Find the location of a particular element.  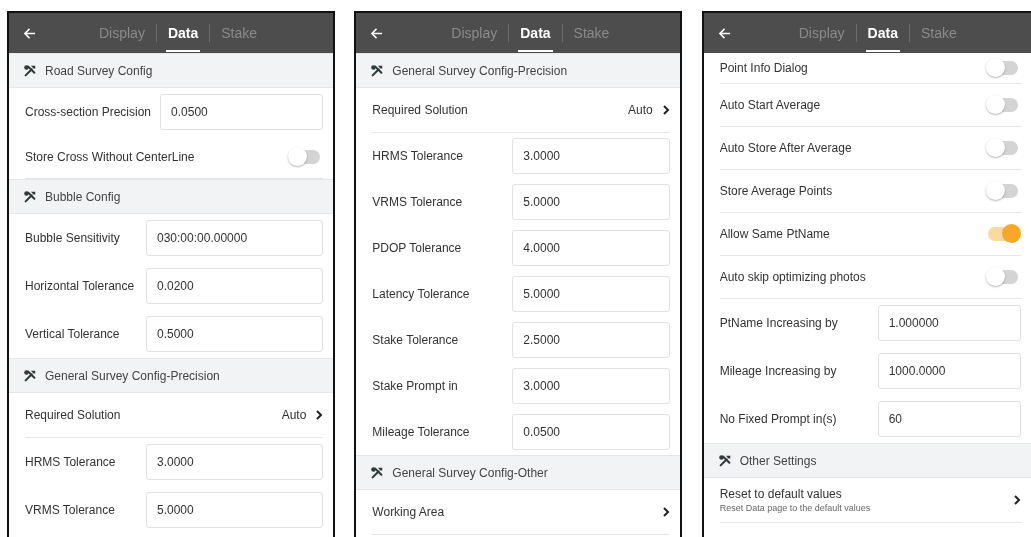

field-label: Mileage Increasing by is located at coordinates (778, 371).